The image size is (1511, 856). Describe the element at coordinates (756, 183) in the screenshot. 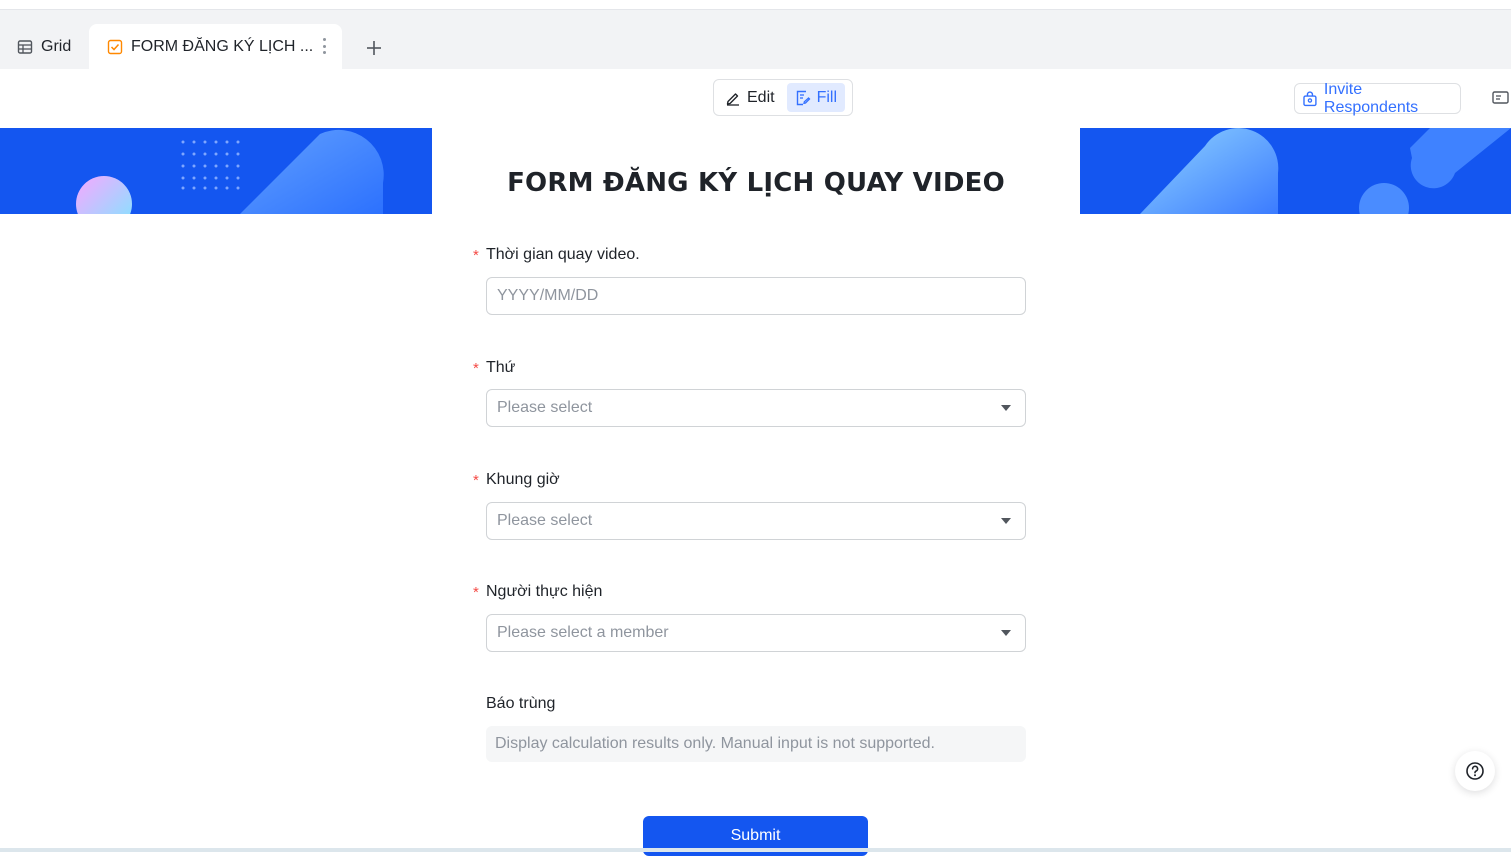

I see `form-title: FORM ĐĂNG KÝ LỊCH QUAY VIDEO` at that location.